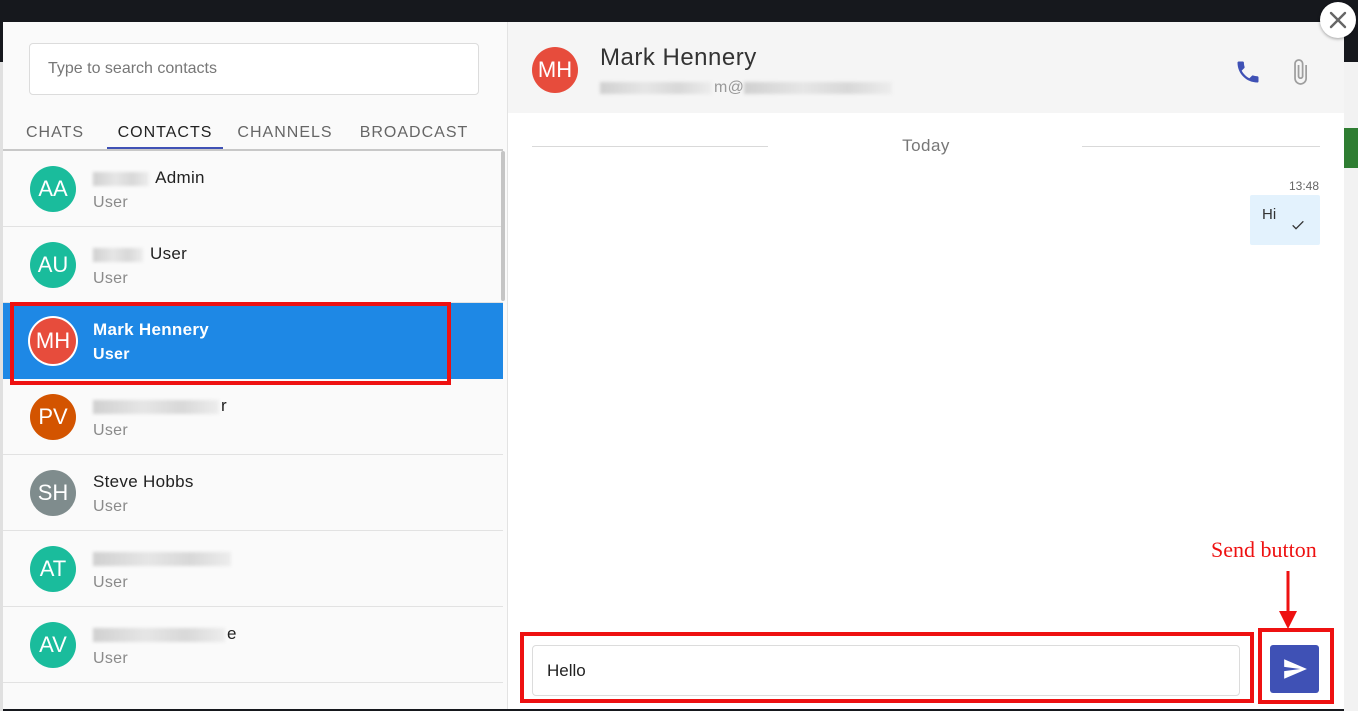 The width and height of the screenshot is (1358, 711). Describe the element at coordinates (53, 569) in the screenshot. I see `avatar: AT` at that location.